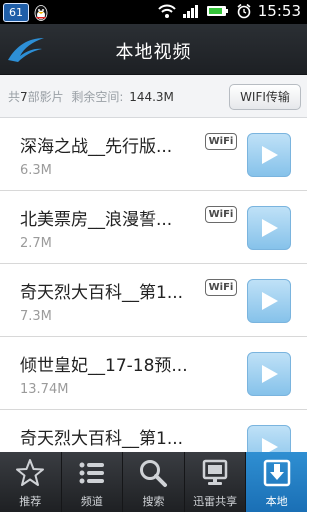  I want to click on notification-badge: 61, so click(16, 12).